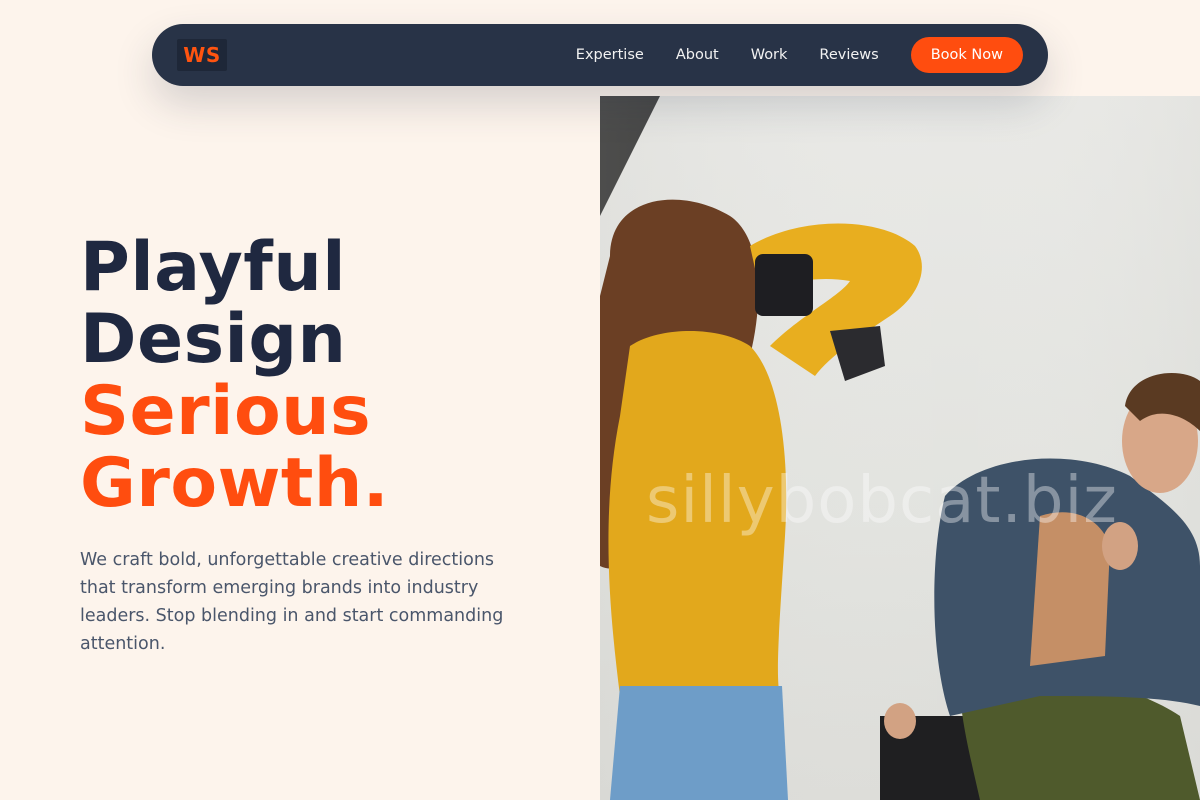 Image resolution: width=1200 pixels, height=800 pixels. Describe the element at coordinates (784, 285) in the screenshot. I see `camera` at that location.